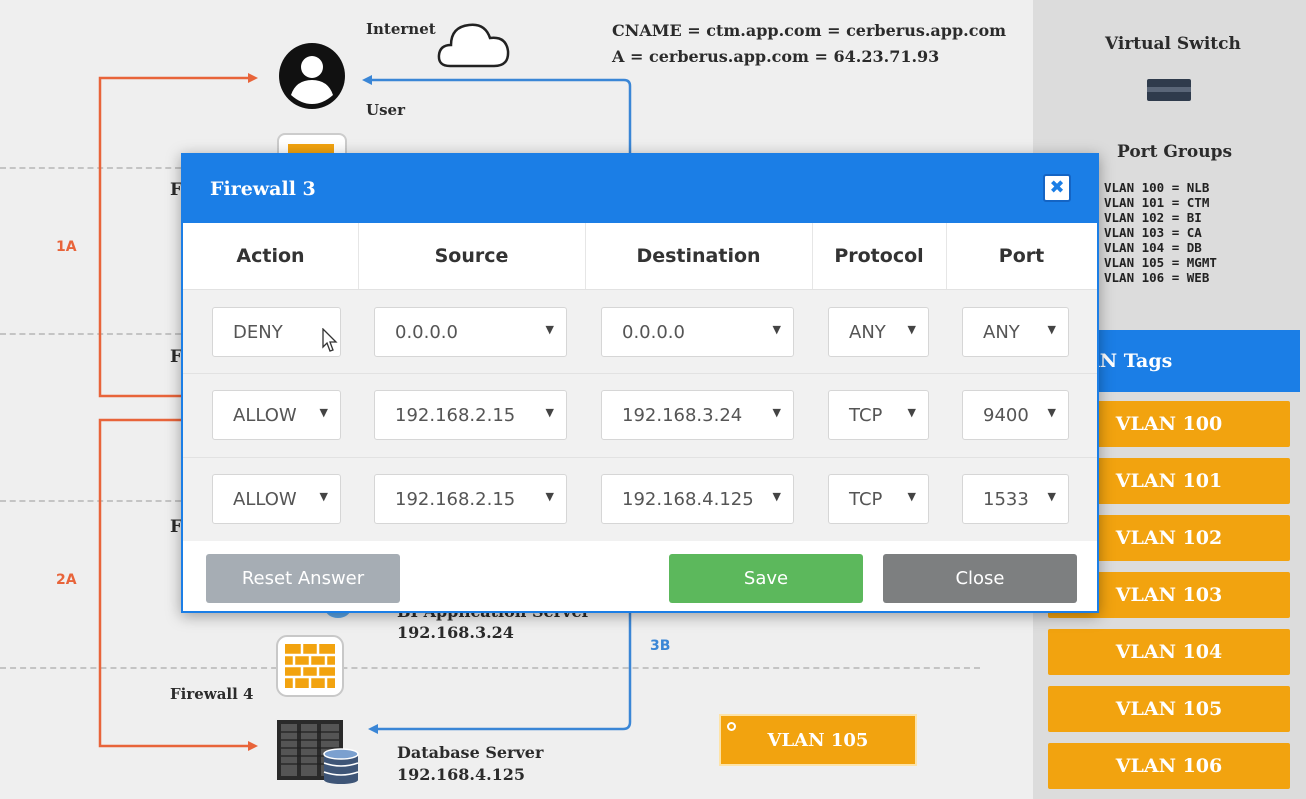  What do you see at coordinates (1001, 332) in the screenshot?
I see `port-value: ANY` at bounding box center [1001, 332].